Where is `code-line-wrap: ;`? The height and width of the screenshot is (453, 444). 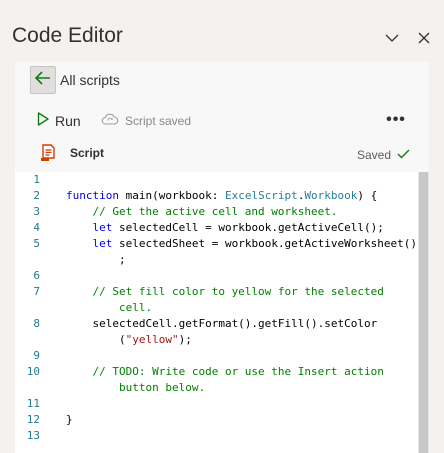 code-line-wrap: ; is located at coordinates (215, 260).